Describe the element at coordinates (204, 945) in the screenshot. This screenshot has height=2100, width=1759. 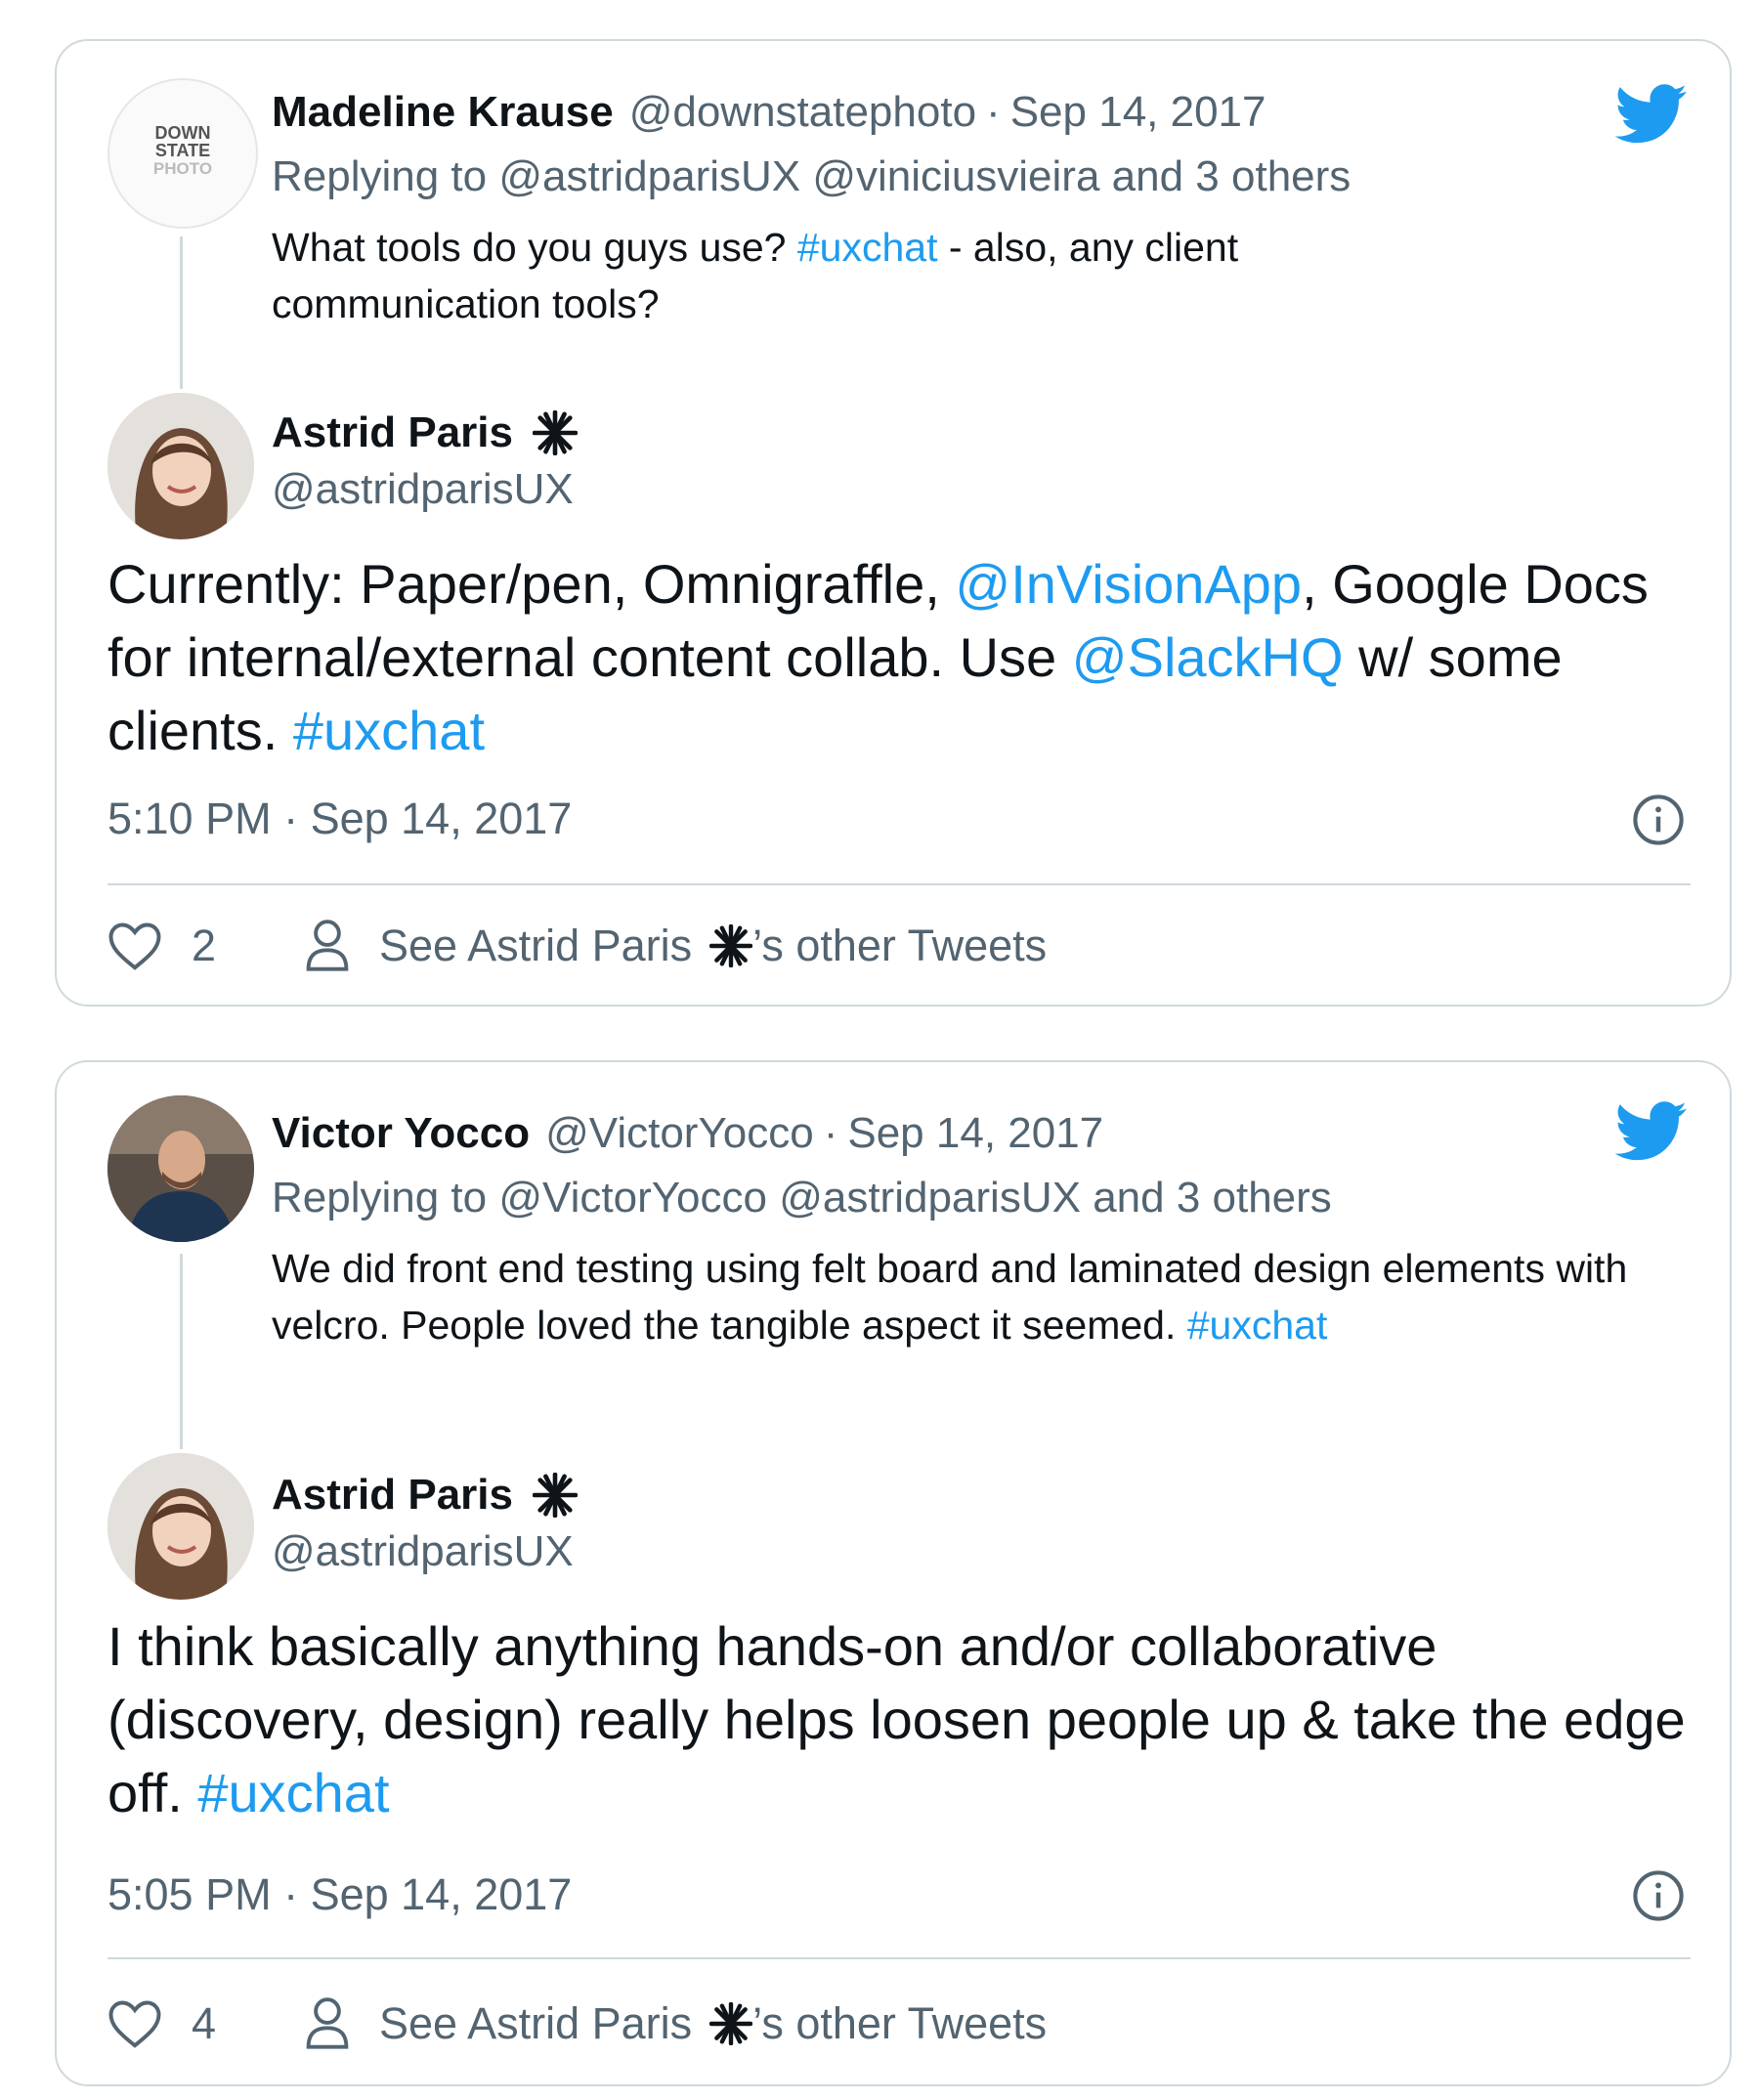
I see `like-count: 2` at that location.